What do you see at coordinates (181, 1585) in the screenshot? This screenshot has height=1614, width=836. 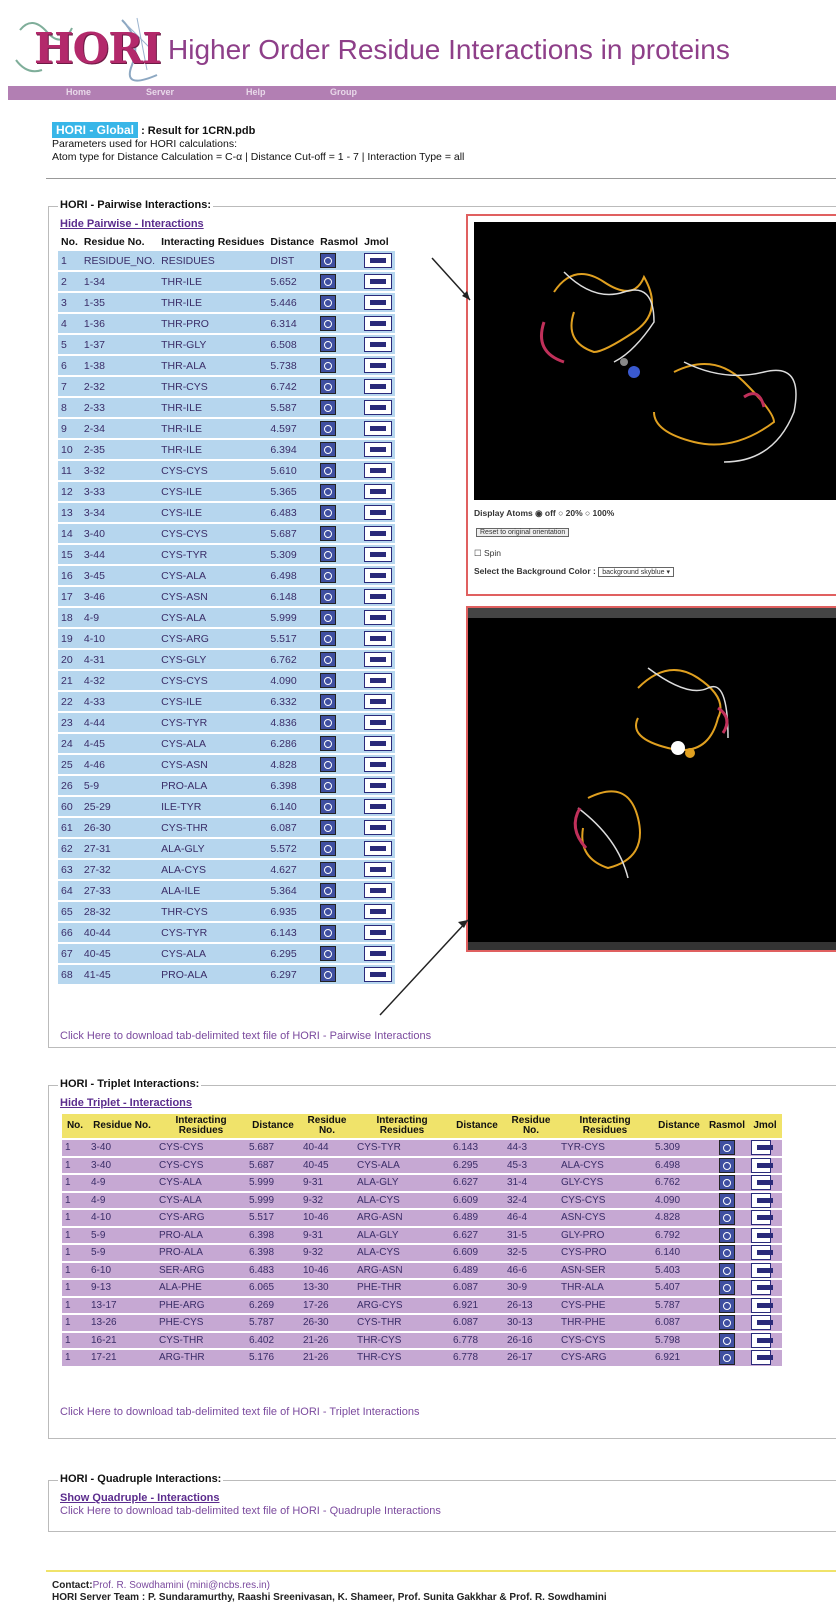 I see `contact-name: Prof. R. Sowdhamini (mini@ncbs.res.in)` at bounding box center [181, 1585].